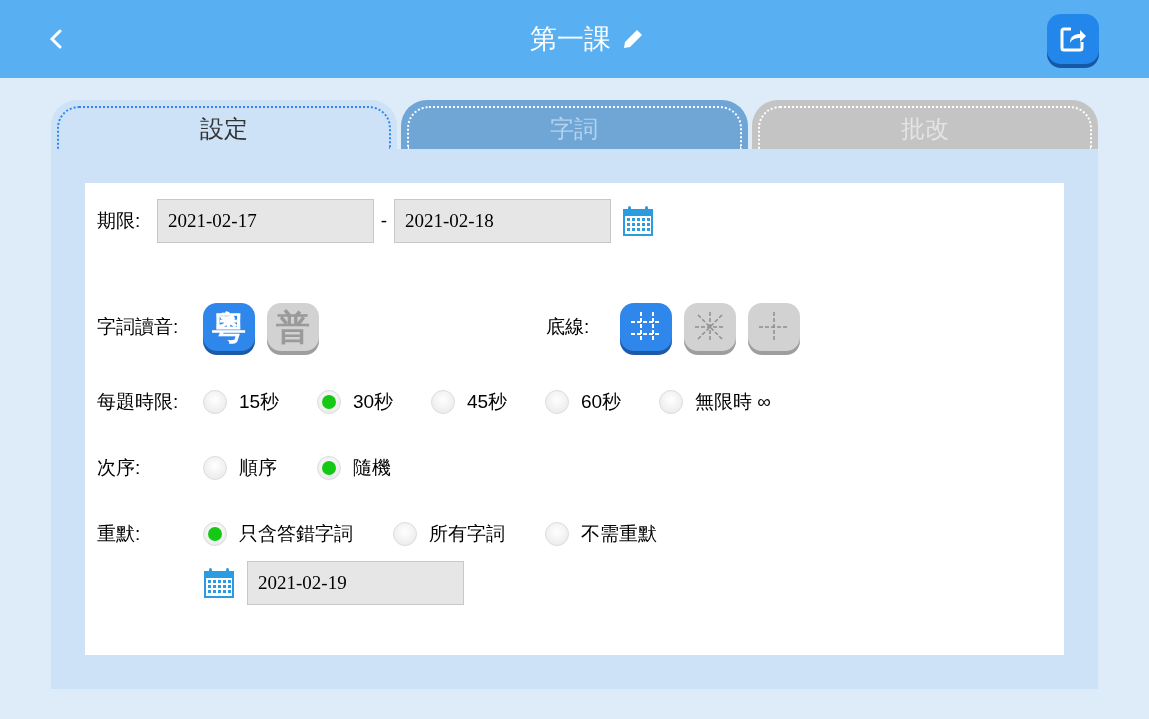 Image resolution: width=1149 pixels, height=719 pixels. I want to click on radio-option: 45秒, so click(469, 402).